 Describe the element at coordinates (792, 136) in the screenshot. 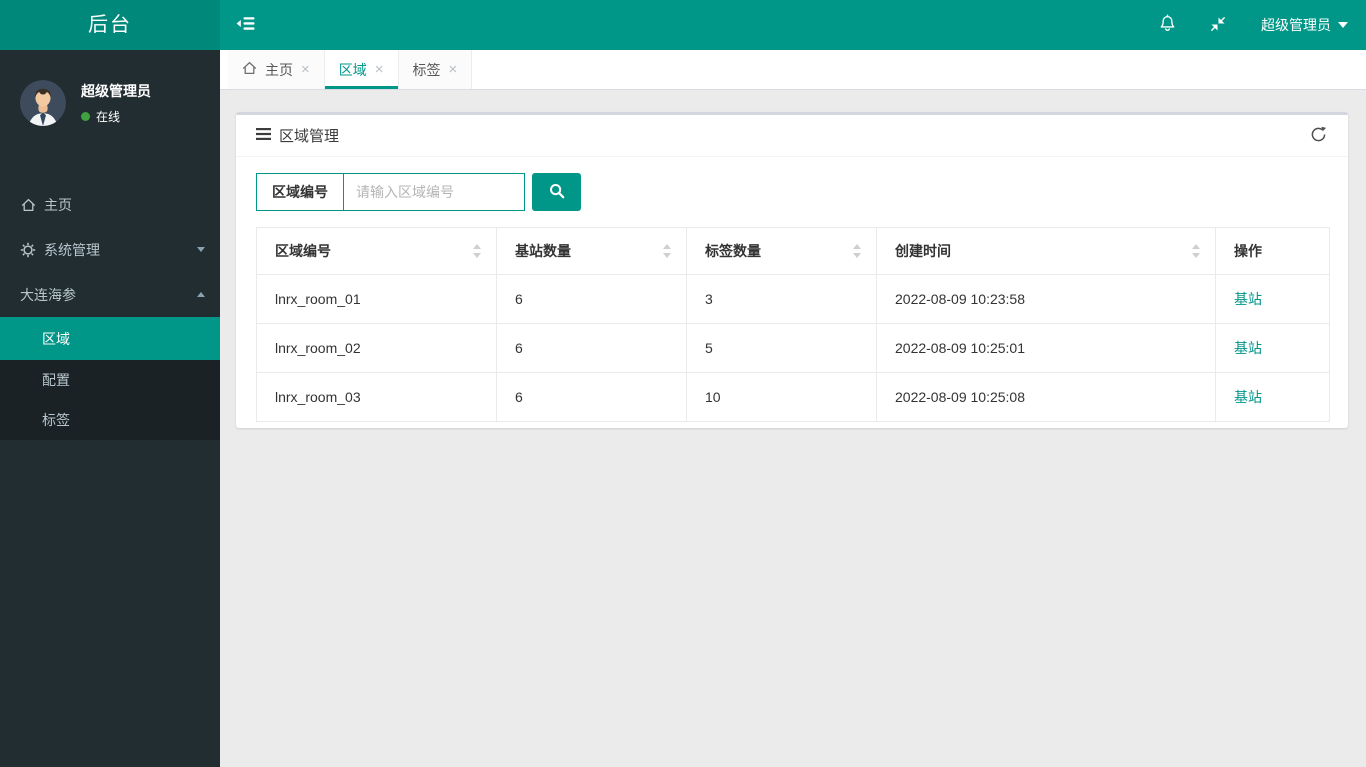

I see `panel-header: 区域管理` at that location.